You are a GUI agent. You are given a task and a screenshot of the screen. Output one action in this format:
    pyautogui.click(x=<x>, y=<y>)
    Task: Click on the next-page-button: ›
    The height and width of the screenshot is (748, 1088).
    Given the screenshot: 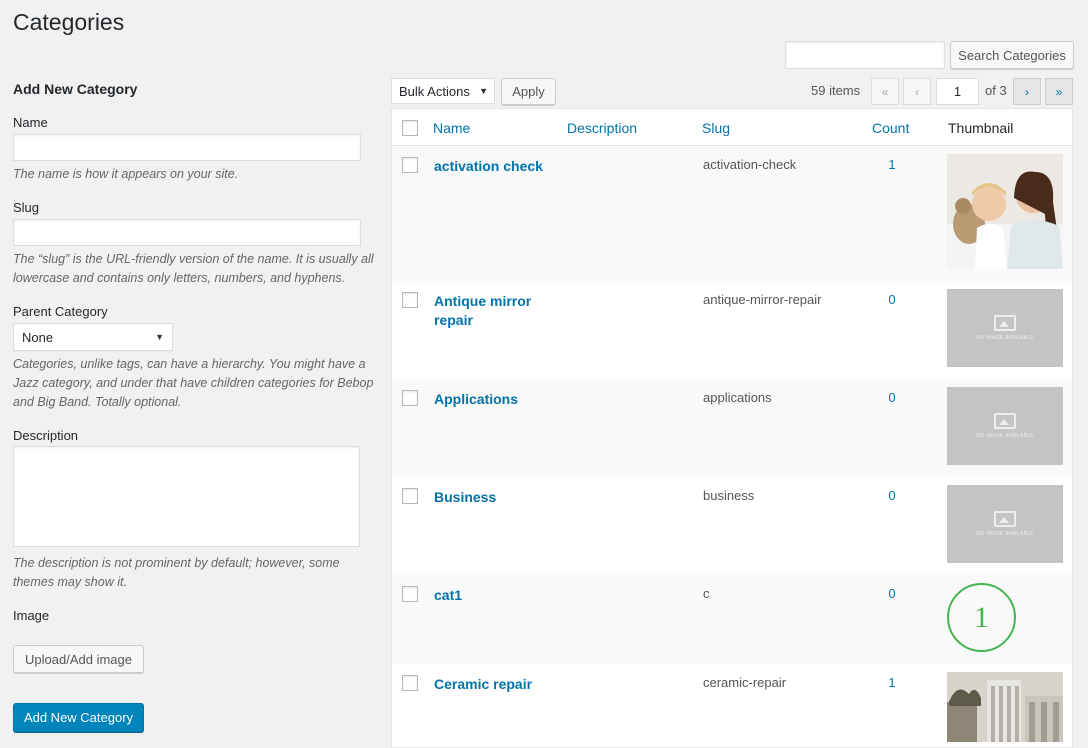 What is the action you would take?
    pyautogui.click(x=1027, y=91)
    